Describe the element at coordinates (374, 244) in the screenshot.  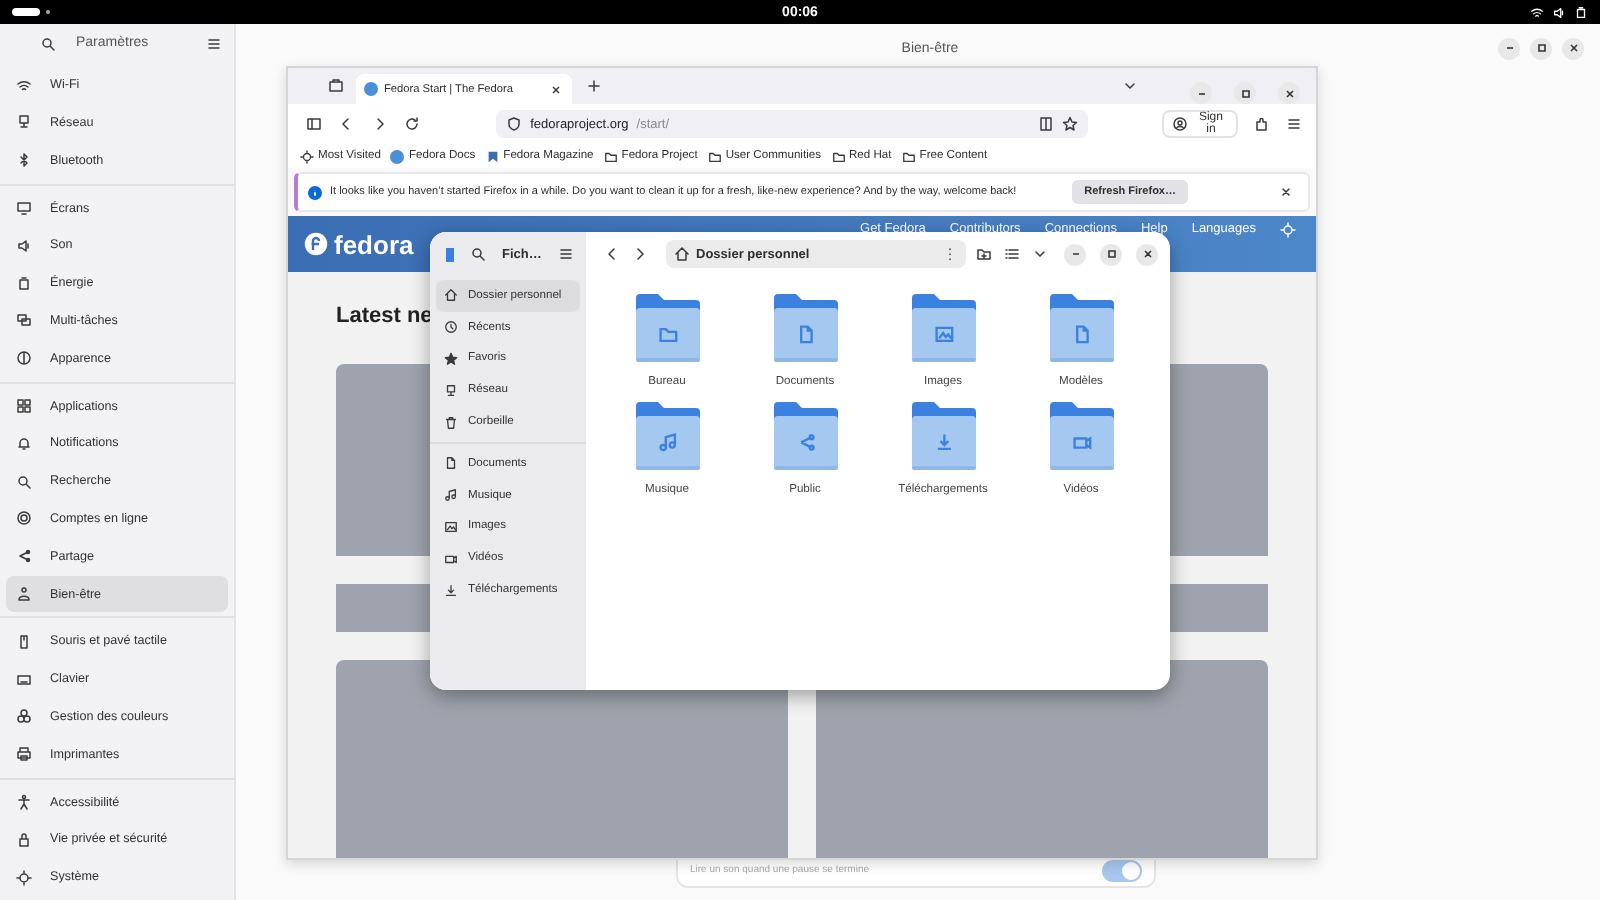
I see `site-logo: fedora` at that location.